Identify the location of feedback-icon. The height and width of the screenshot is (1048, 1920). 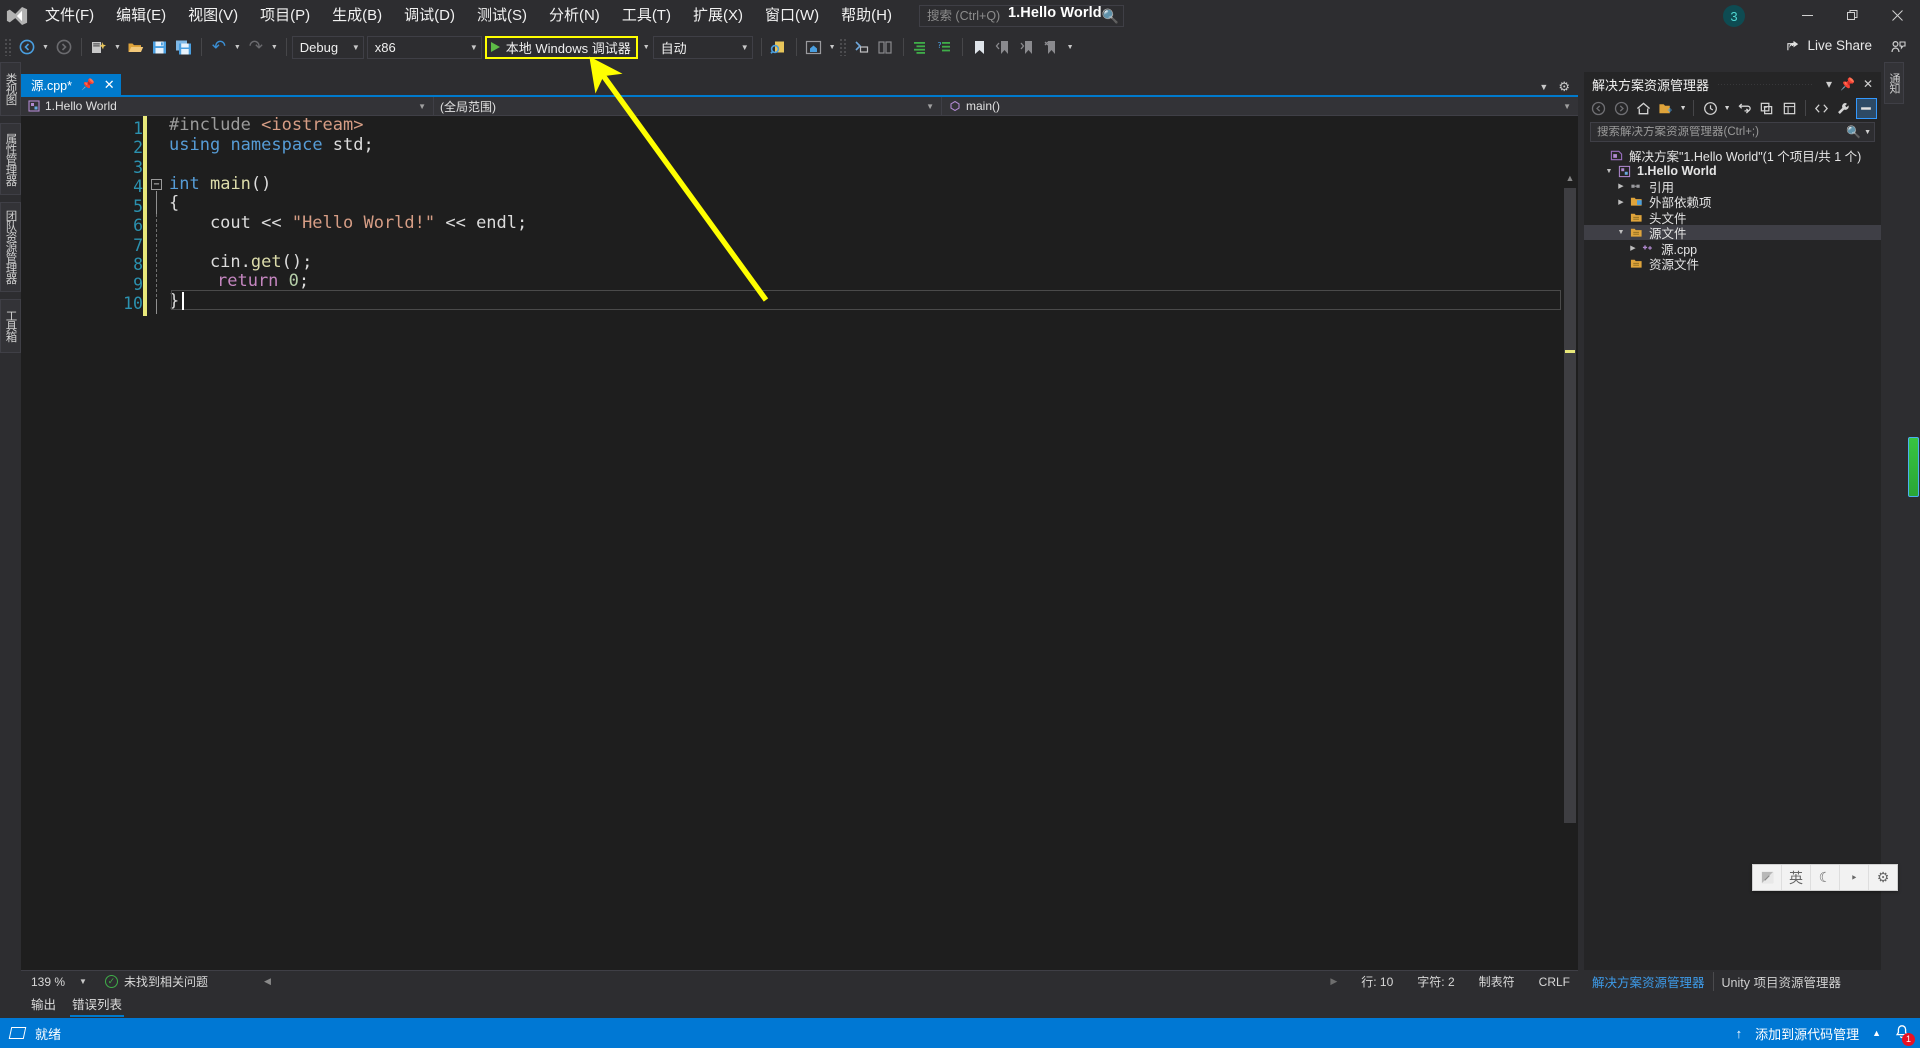
(1898, 49).